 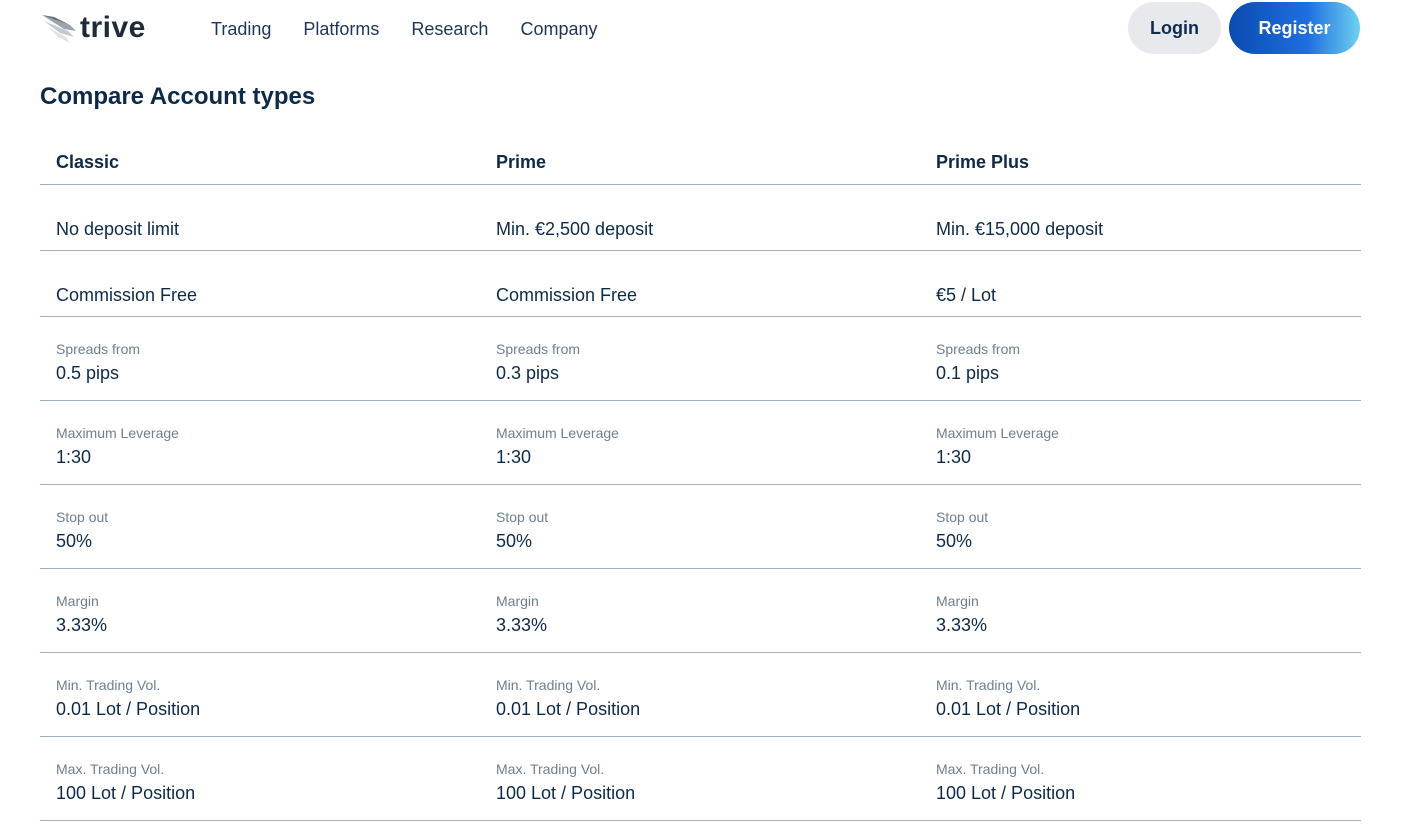 What do you see at coordinates (118, 229) in the screenshot?
I see `table-cell: No deposit limit` at bounding box center [118, 229].